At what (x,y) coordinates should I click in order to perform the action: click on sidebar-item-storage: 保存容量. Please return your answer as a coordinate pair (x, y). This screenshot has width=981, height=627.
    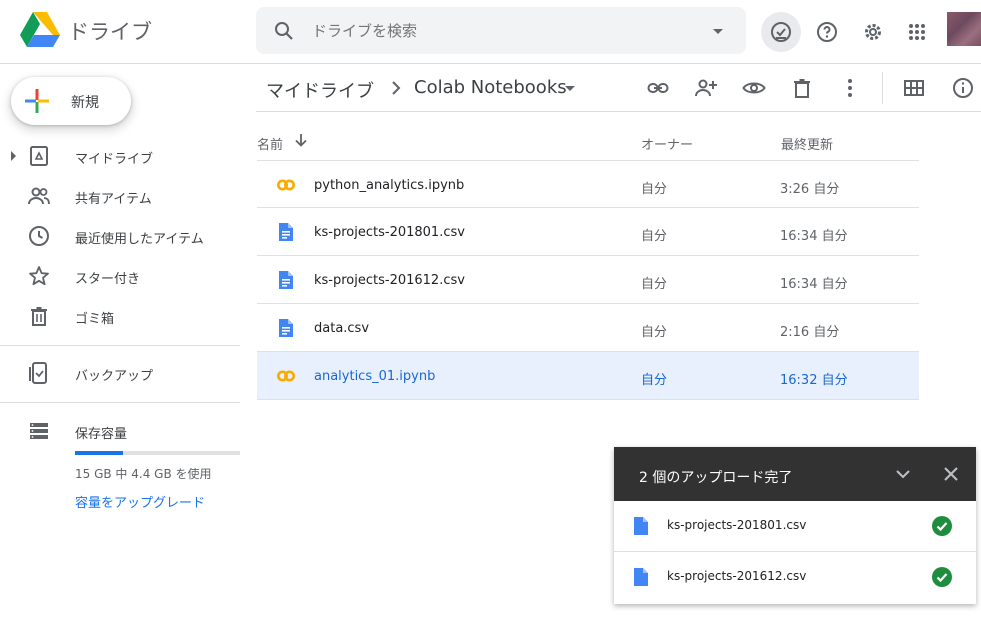
    Looking at the image, I should click on (120, 431).